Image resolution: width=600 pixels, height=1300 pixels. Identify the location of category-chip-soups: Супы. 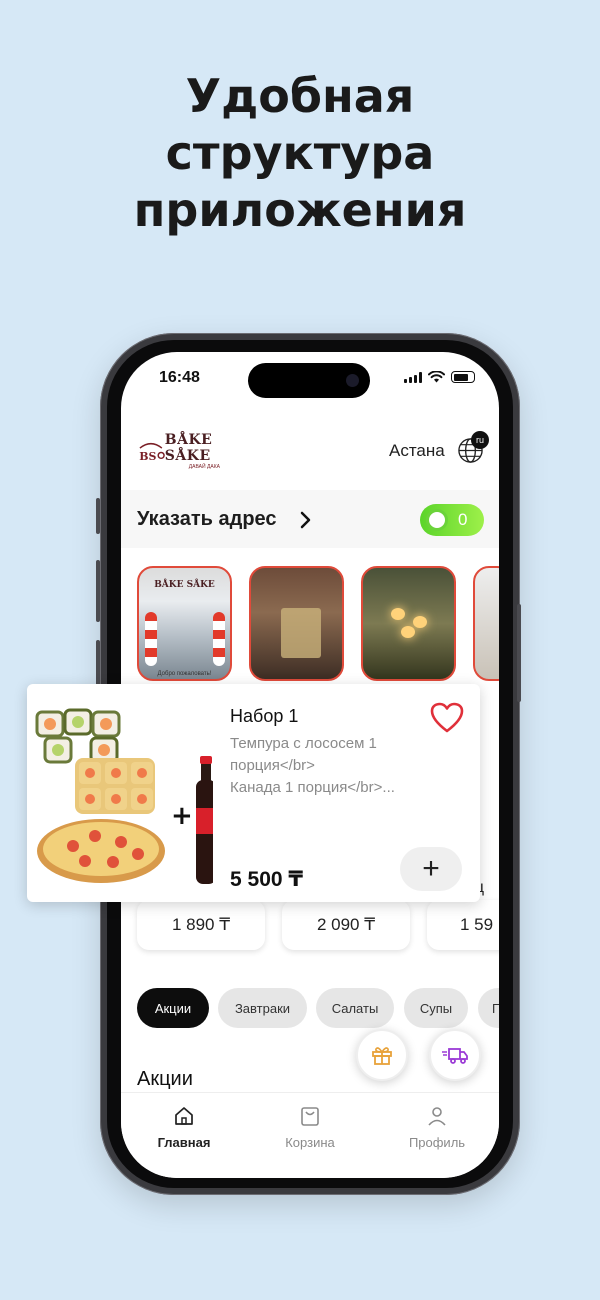
(436, 1008).